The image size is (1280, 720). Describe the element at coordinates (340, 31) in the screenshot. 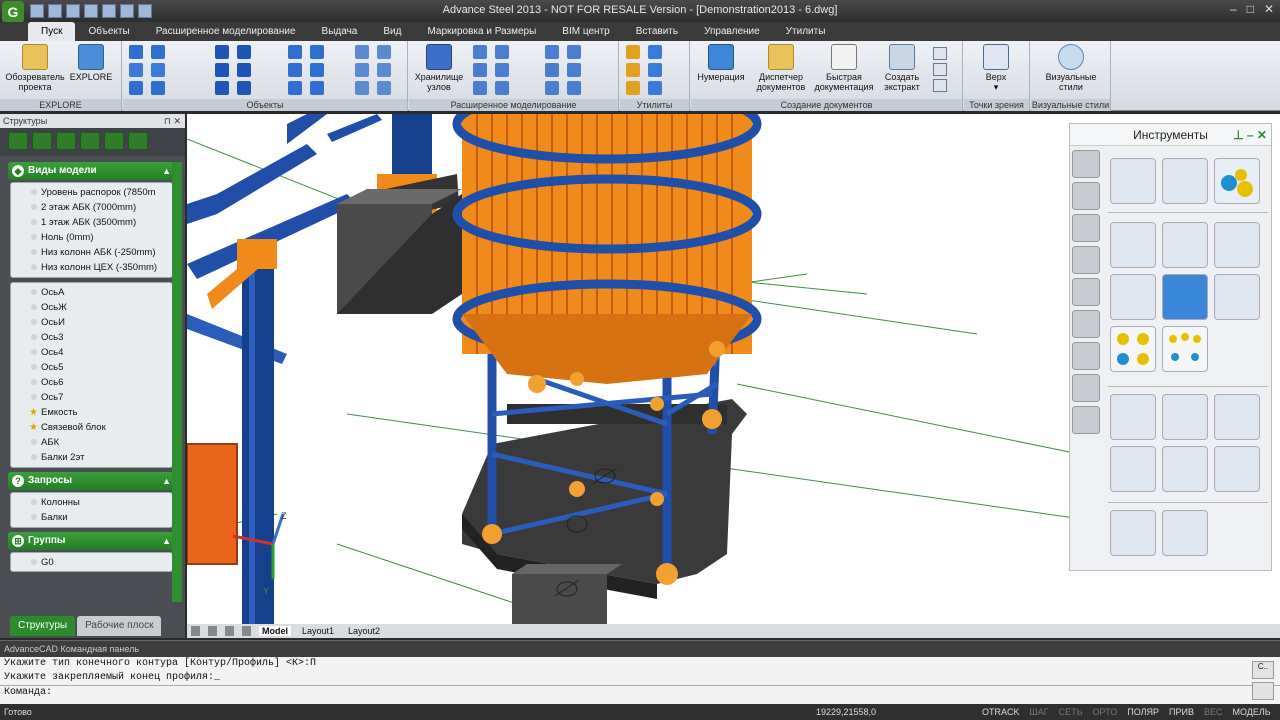

I see `tab-output: Выдача` at that location.